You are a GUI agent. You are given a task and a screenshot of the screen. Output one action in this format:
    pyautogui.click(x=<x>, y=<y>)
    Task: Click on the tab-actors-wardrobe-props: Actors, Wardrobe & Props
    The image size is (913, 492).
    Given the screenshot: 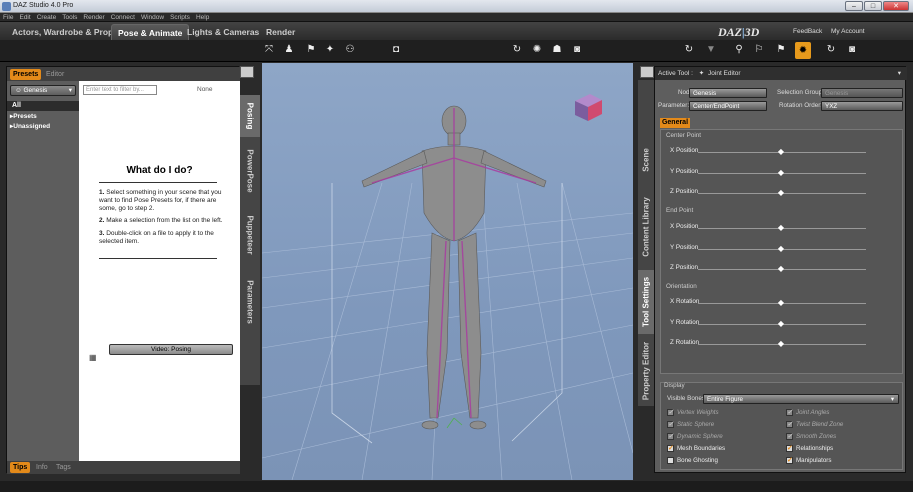 What is the action you would take?
    pyautogui.click(x=65, y=32)
    